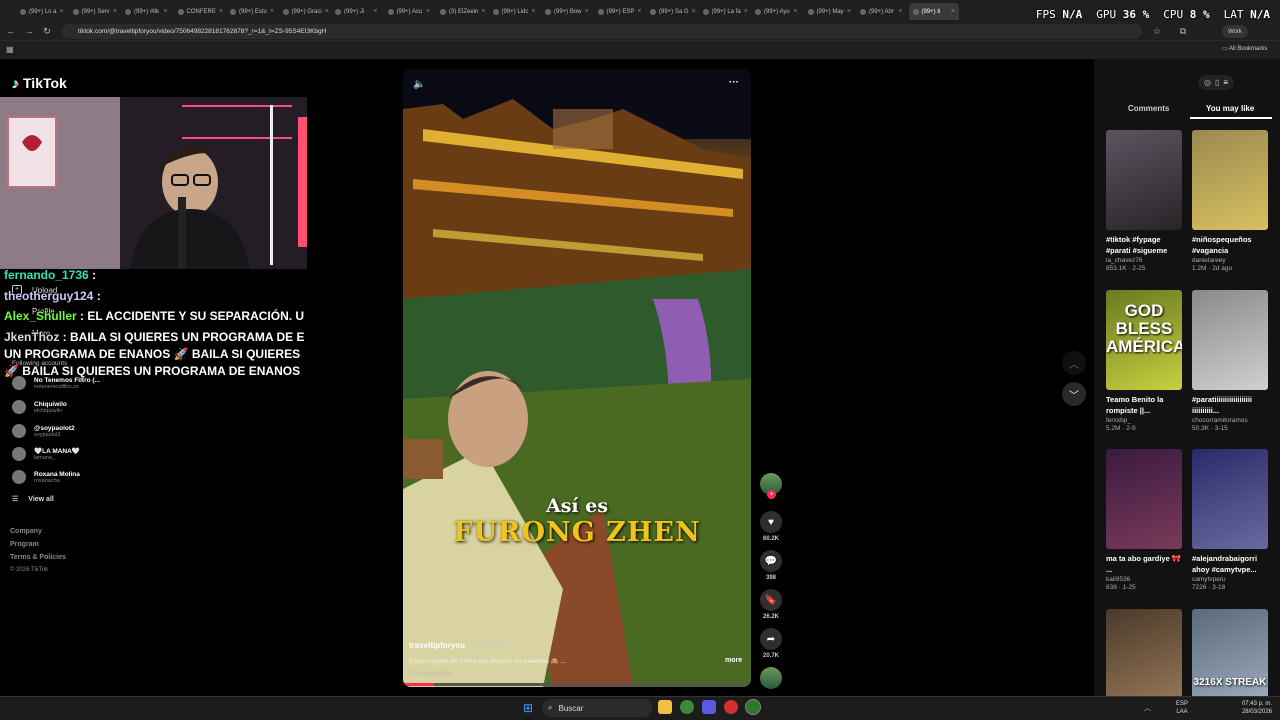 The height and width of the screenshot is (720, 1280). Describe the element at coordinates (41, 11) in the screenshot. I see `browser-tab: (99+) Lo a ×` at that location.